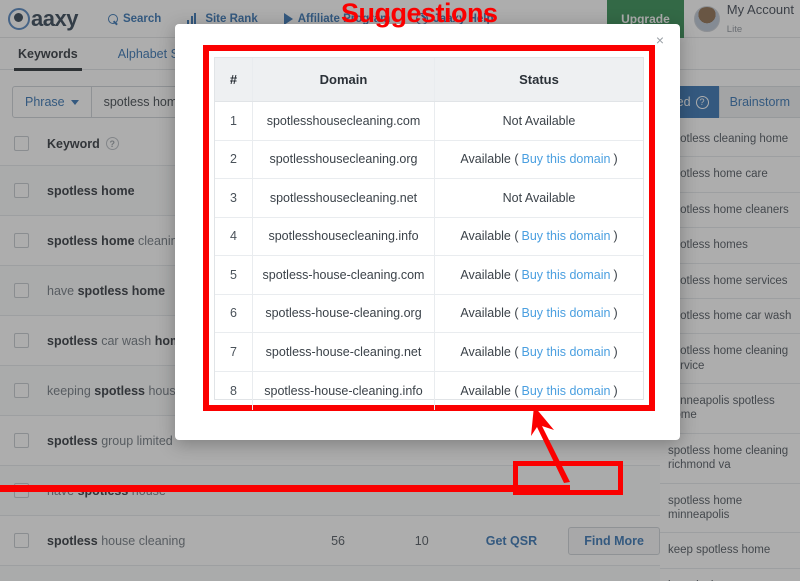 This screenshot has height=581, width=800. Describe the element at coordinates (760, 9) in the screenshot. I see `account-name: My Account` at that location.